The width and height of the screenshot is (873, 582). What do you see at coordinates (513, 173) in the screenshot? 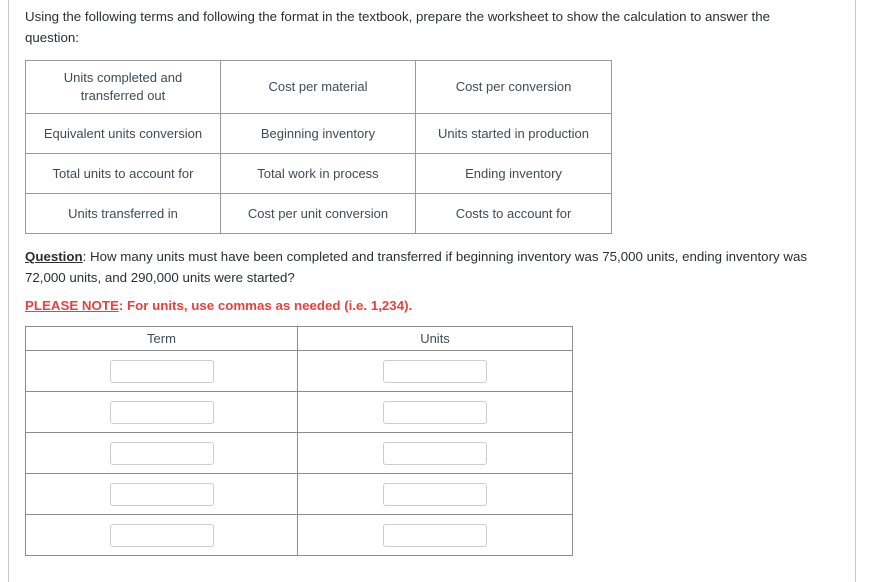
I see `term-cell: Ending inventory` at bounding box center [513, 173].